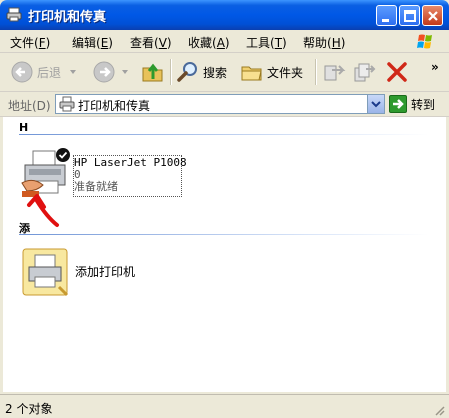 Image resolution: width=449 pixels, height=418 pixels. Describe the element at coordinates (130, 162) in the screenshot. I see `printer-name: HP LaserJet P1008` at that location.